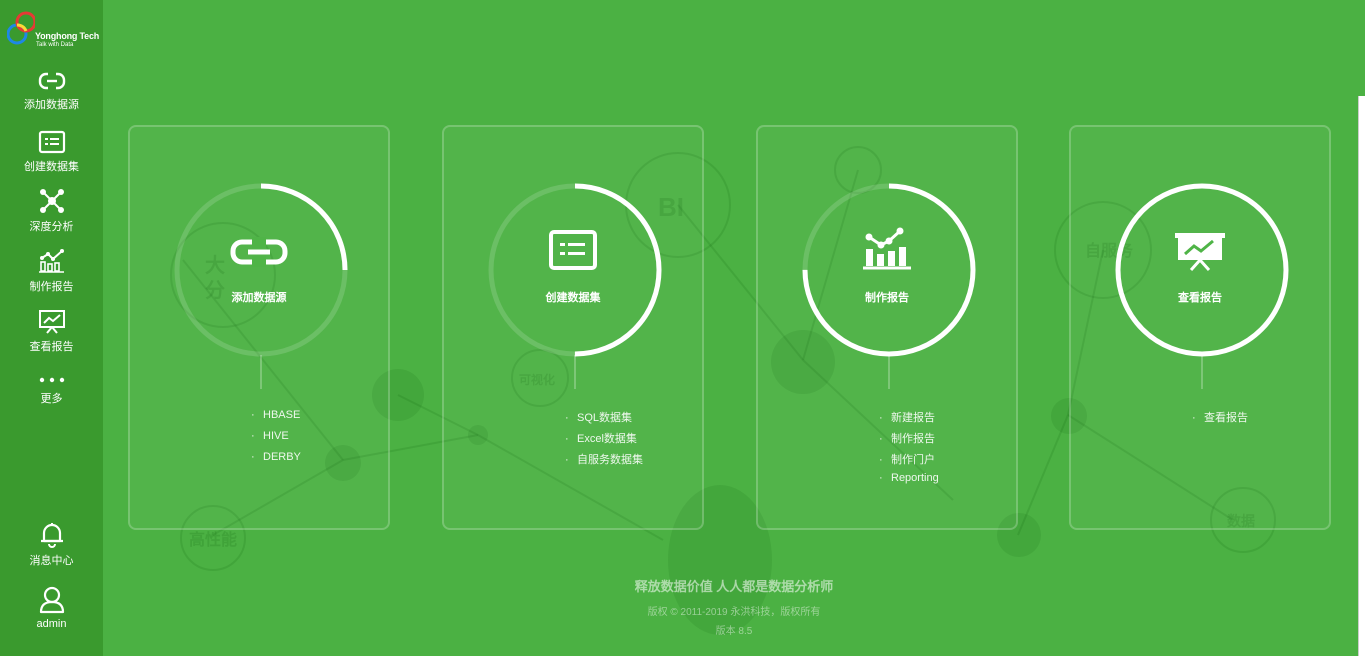  What do you see at coordinates (52, 29) in the screenshot?
I see `brand-logo: Yonghong Tech Talk with Data` at bounding box center [52, 29].